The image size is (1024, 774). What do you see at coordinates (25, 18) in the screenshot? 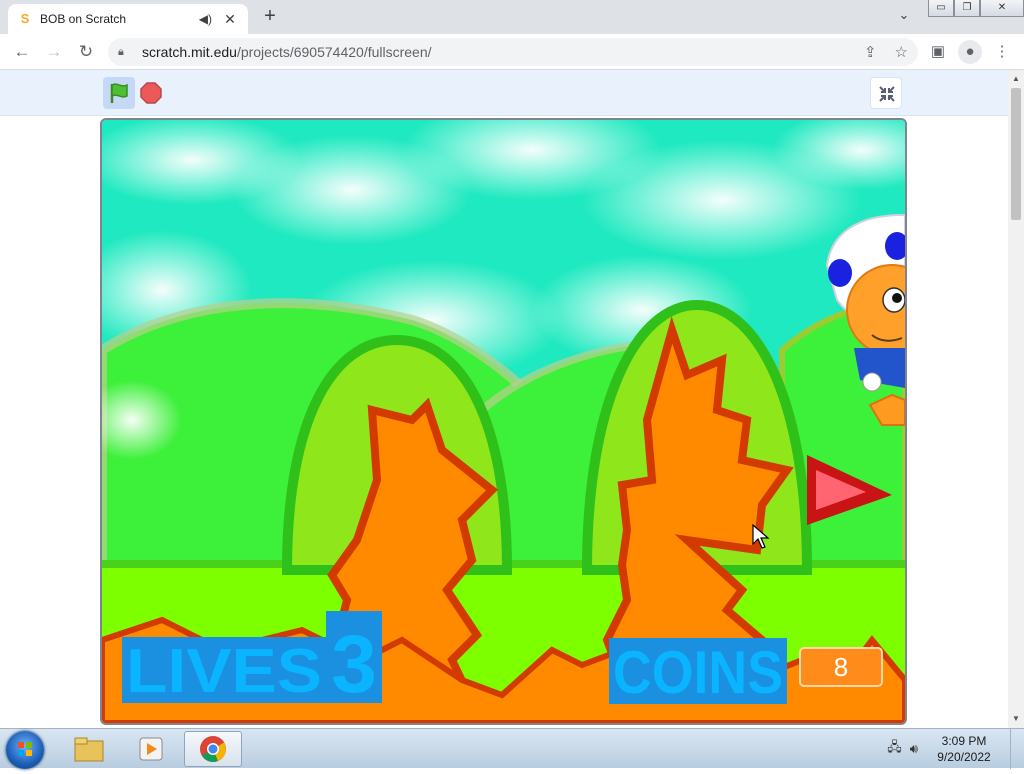
I see `scratch-favicon-icon: S` at bounding box center [25, 18].